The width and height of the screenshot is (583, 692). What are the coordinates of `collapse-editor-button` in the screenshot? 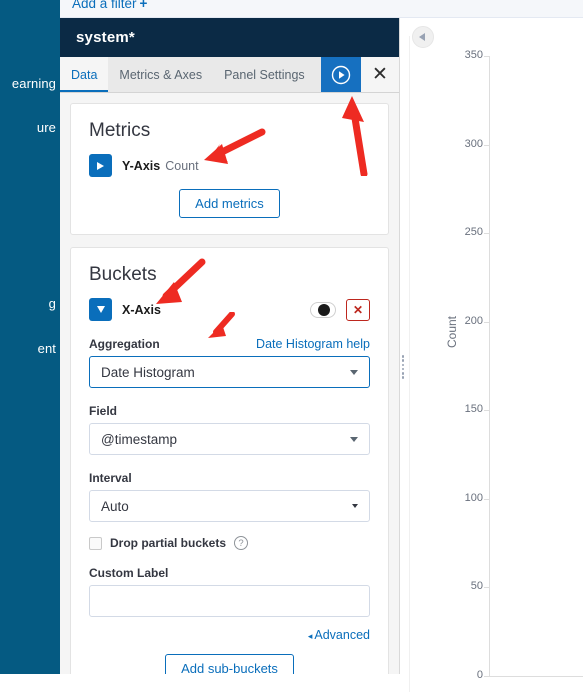 It's located at (423, 37).